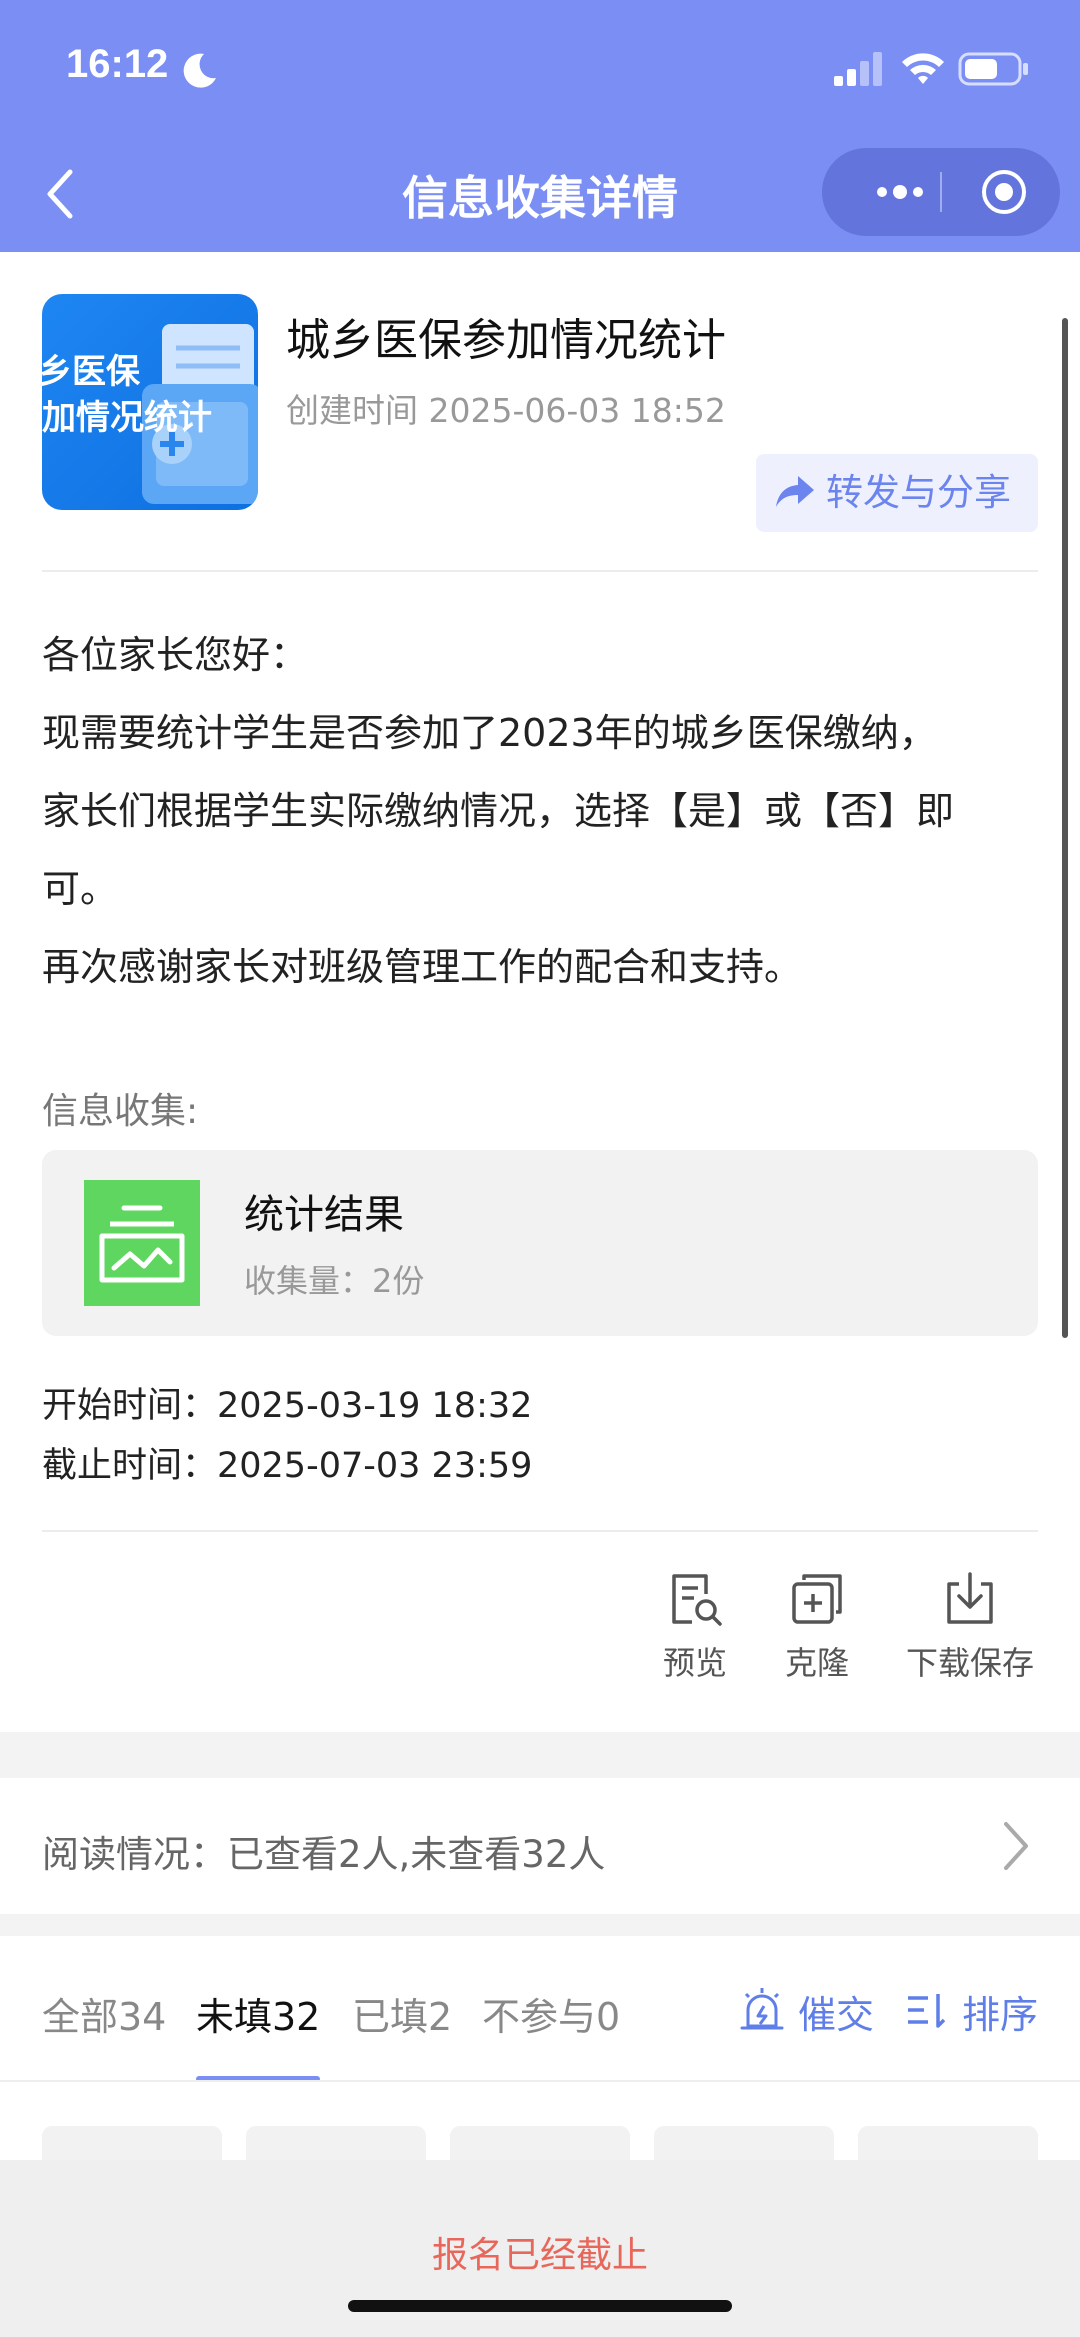  I want to click on reading-status-row: 阅读情况：已查看2人,未查看32人, so click(540, 1846).